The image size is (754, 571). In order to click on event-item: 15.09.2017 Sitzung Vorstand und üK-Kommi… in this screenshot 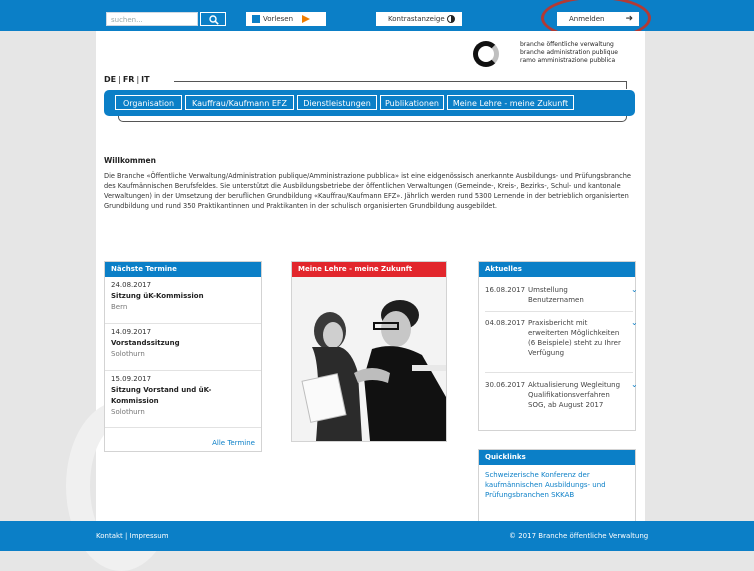, I will do `click(183, 399)`.